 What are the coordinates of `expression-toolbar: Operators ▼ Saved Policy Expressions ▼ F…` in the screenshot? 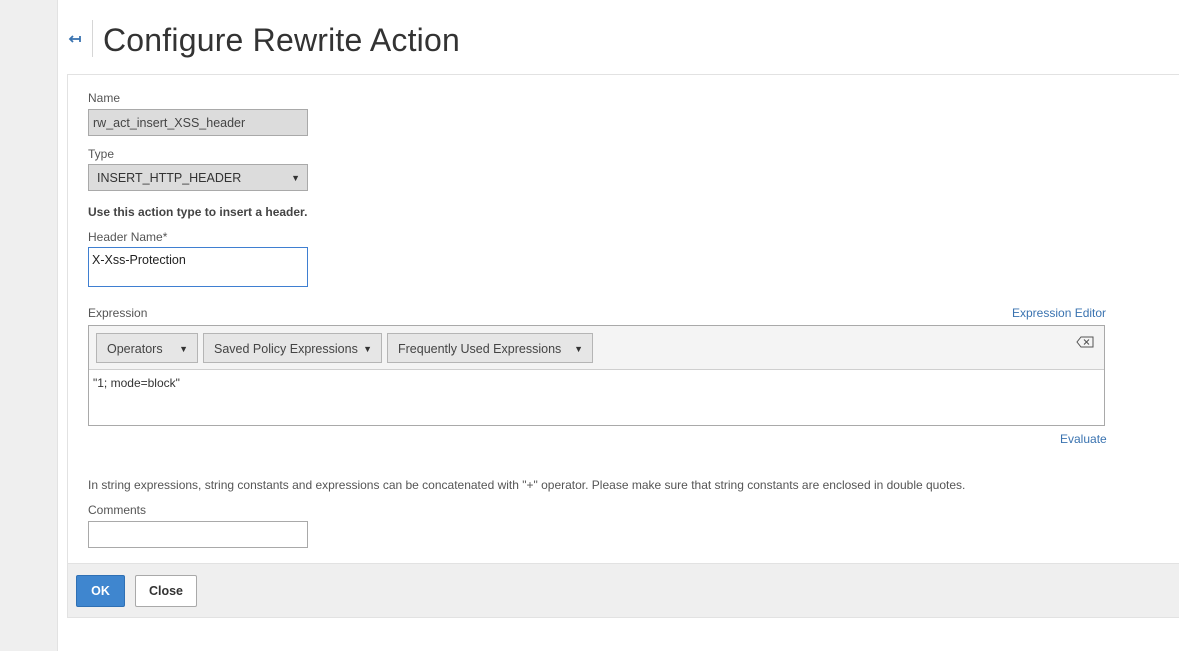 It's located at (596, 348).